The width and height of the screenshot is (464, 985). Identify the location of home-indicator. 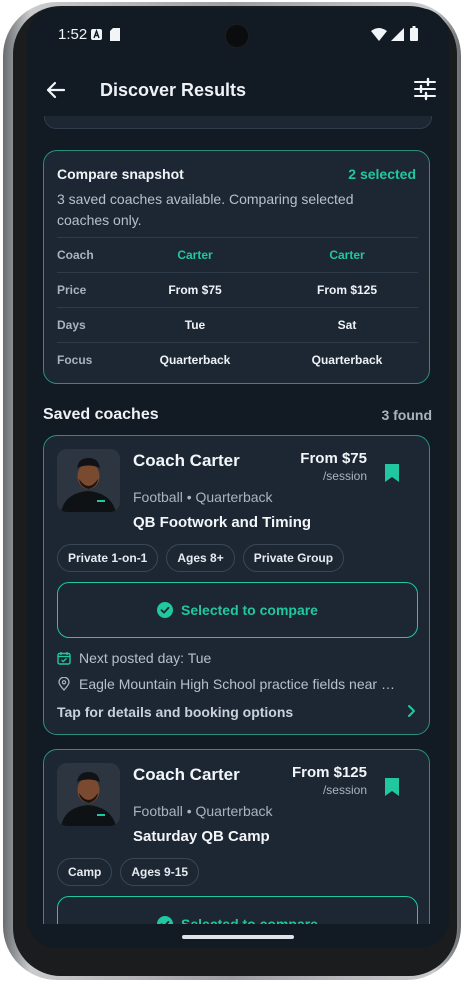
(238, 937).